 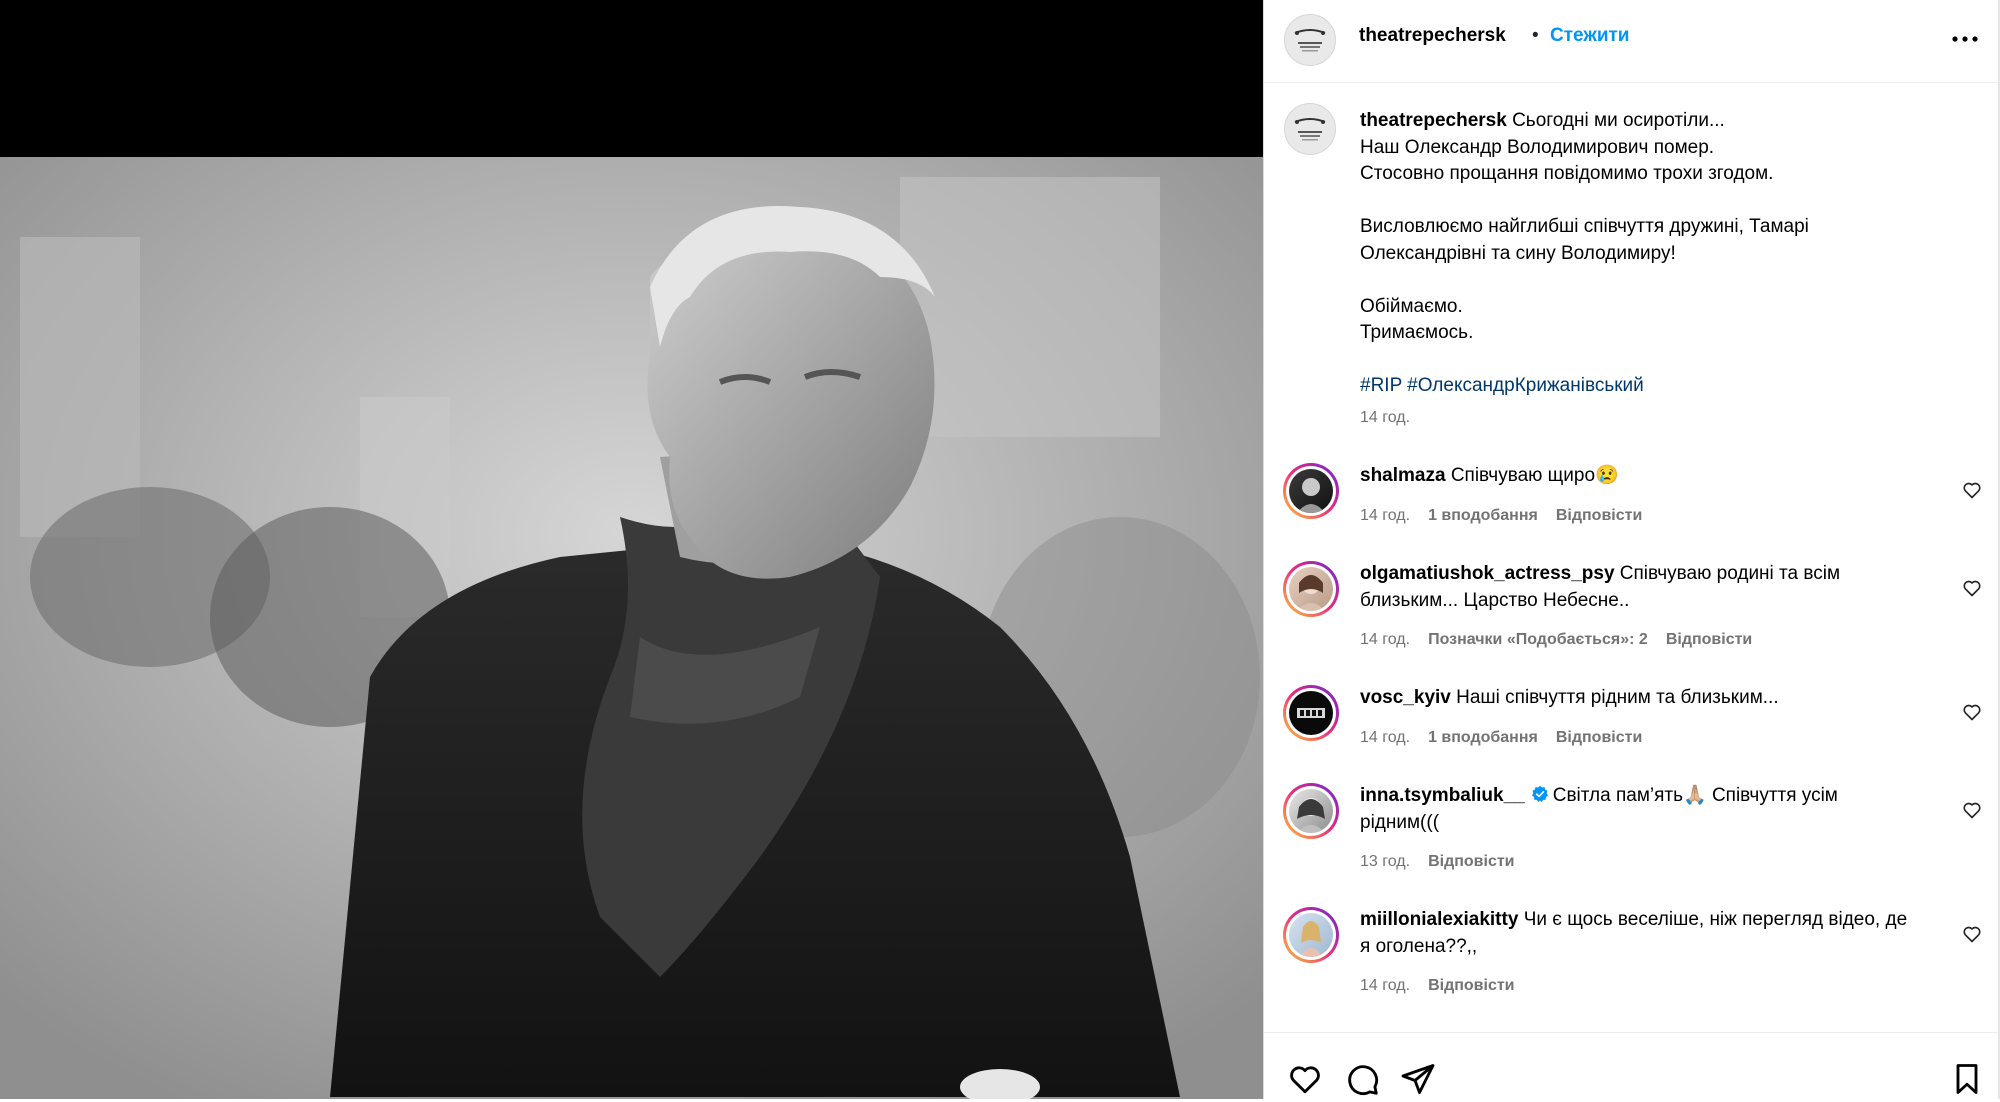 I want to click on caption-hashtags: #RIP #ОлександрКрижанівський, so click(x=1660, y=386).